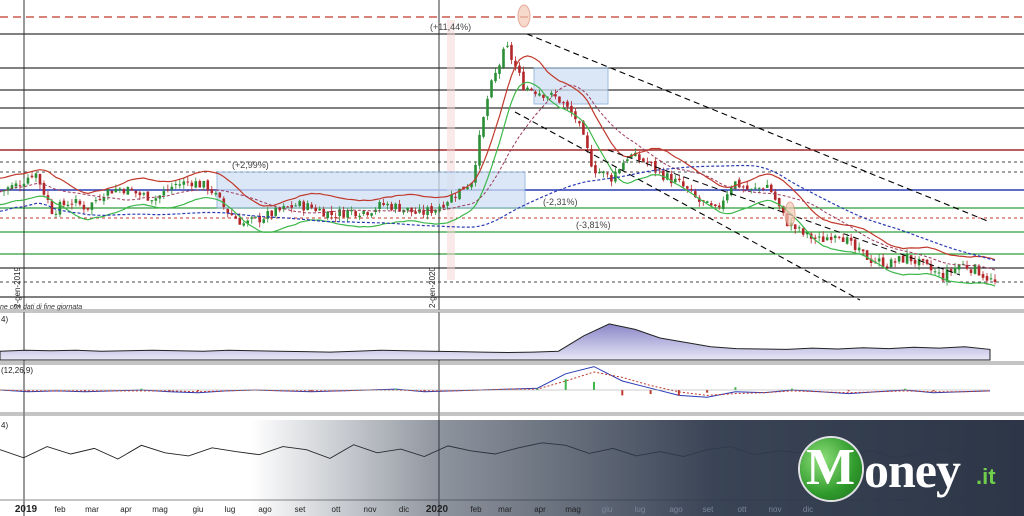  What do you see at coordinates (60, 509) in the screenshot?
I see `x-axis-tick-label: feb` at bounding box center [60, 509].